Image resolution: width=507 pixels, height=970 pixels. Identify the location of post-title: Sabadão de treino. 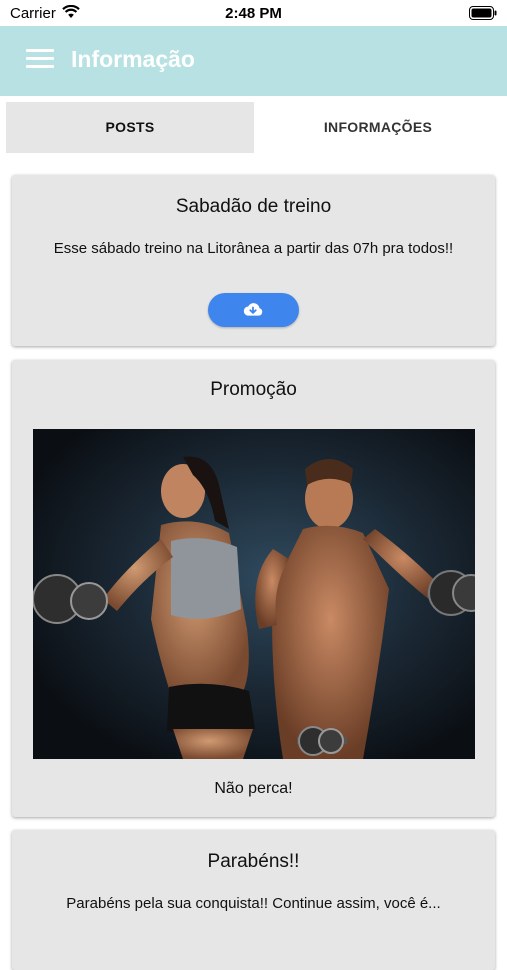
(253, 206).